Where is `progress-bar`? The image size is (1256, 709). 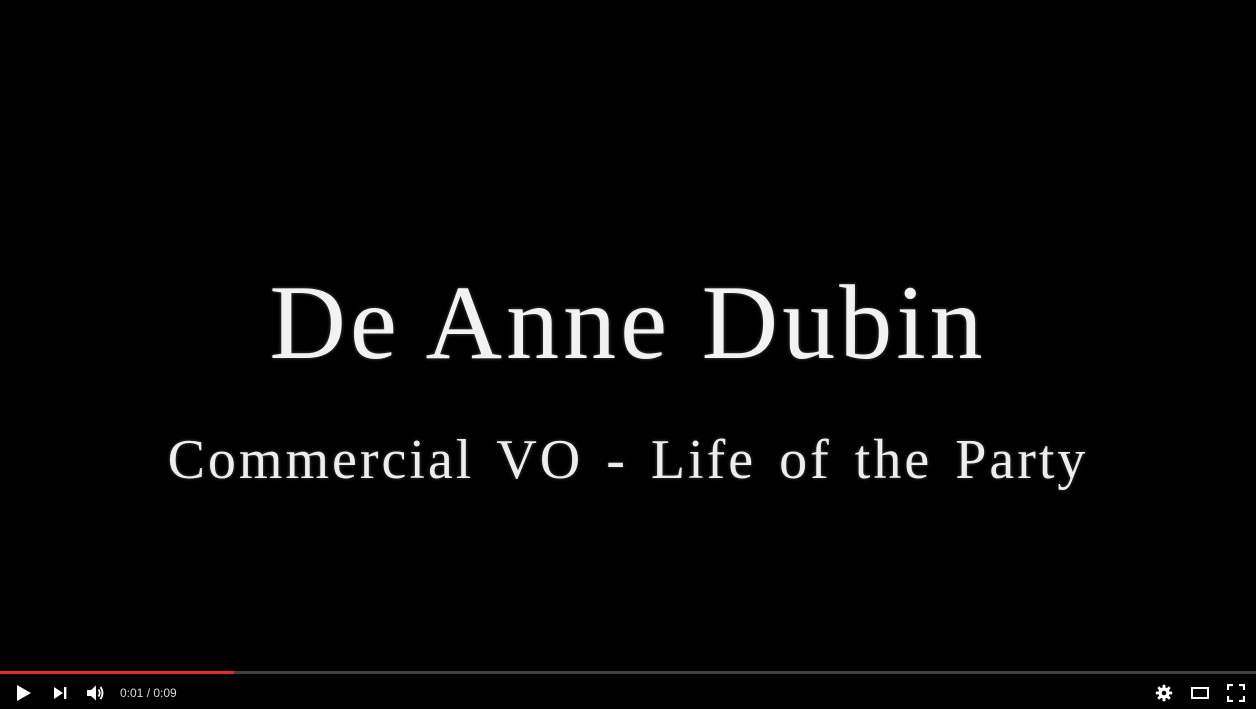
progress-bar is located at coordinates (628, 672).